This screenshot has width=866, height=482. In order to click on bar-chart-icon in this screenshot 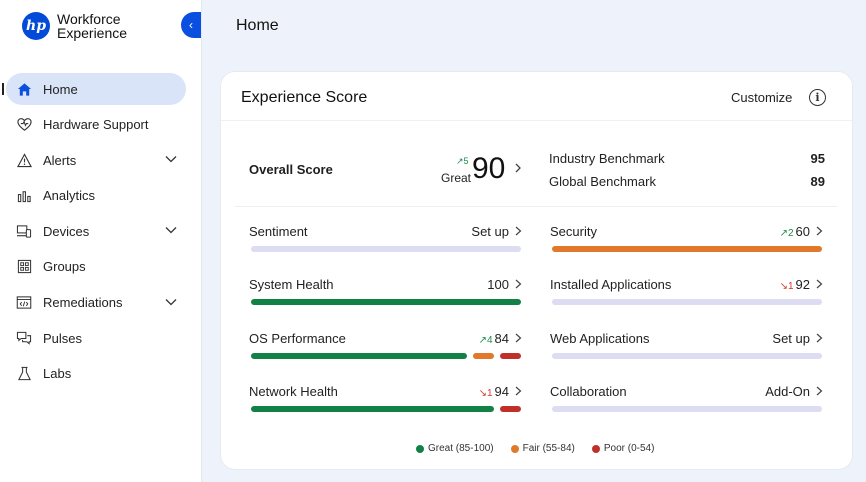, I will do `click(24, 196)`.